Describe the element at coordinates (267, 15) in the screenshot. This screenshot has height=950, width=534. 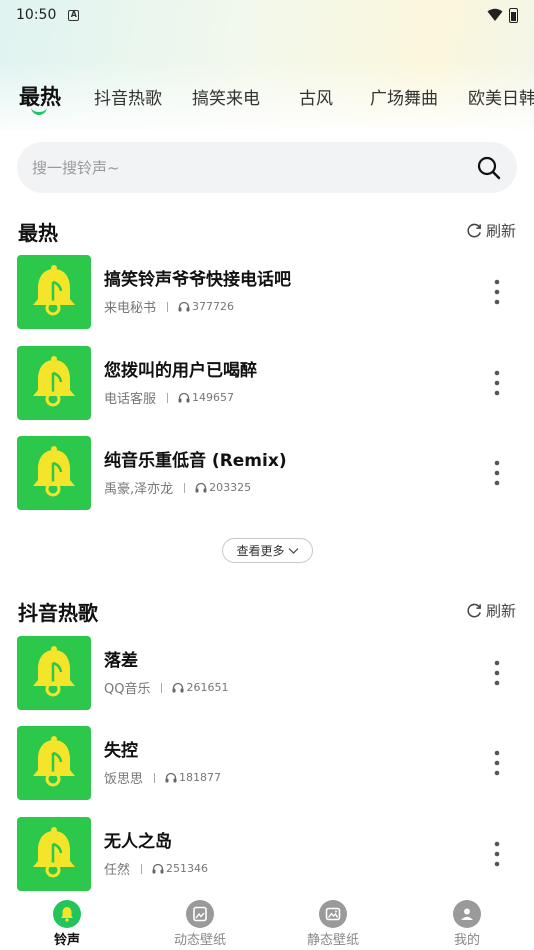
I see `status-bar: 10:50 A` at that location.